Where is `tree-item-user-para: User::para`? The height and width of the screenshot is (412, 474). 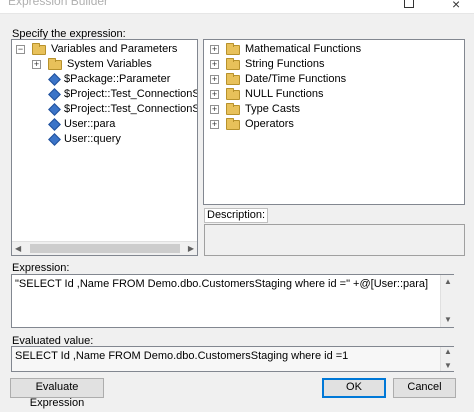
tree-item-user-para: User::para is located at coordinates (122, 124).